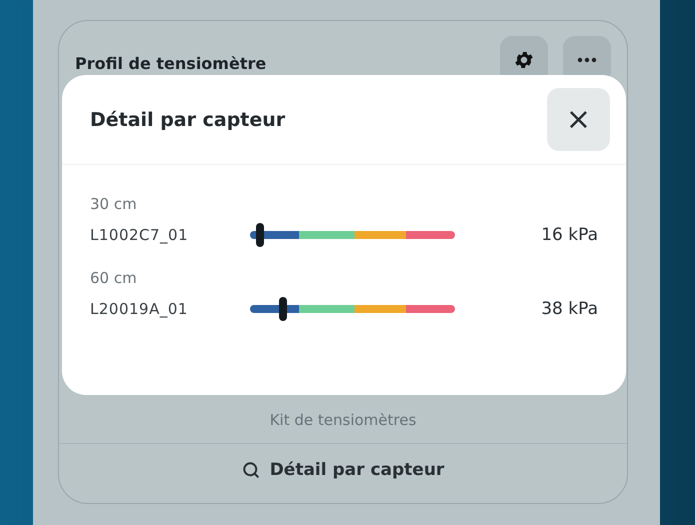  What do you see at coordinates (343, 421) in the screenshot?
I see `kit-label: Kit de tensiomètres` at bounding box center [343, 421].